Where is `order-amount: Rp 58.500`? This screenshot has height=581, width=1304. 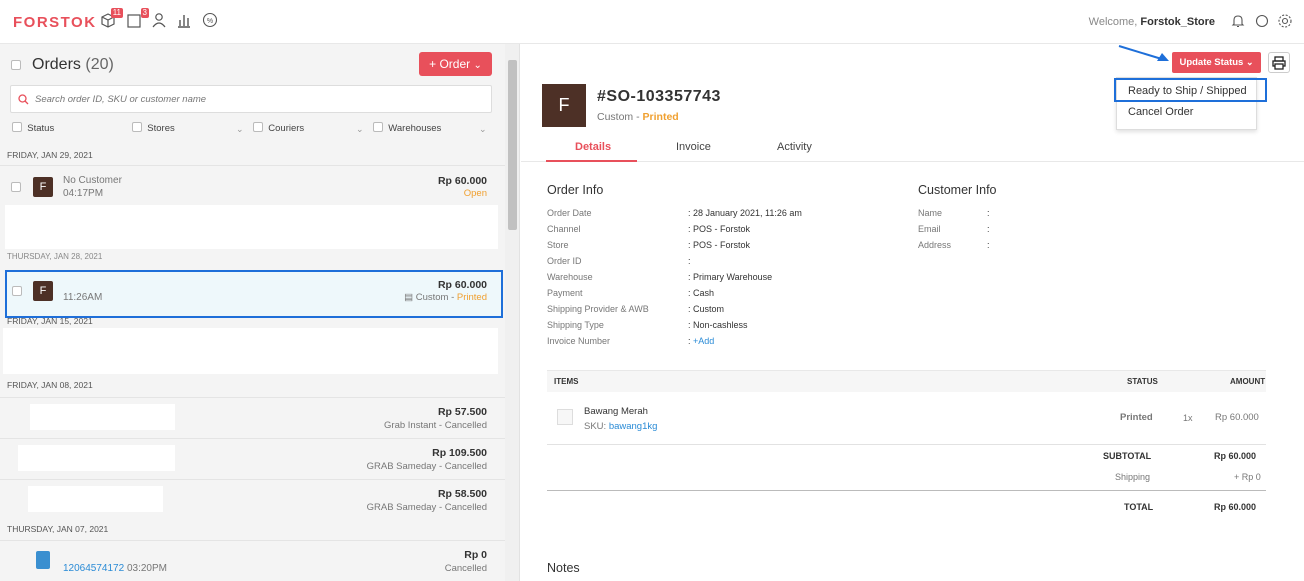
order-amount: Rp 58.500 is located at coordinates (462, 494).